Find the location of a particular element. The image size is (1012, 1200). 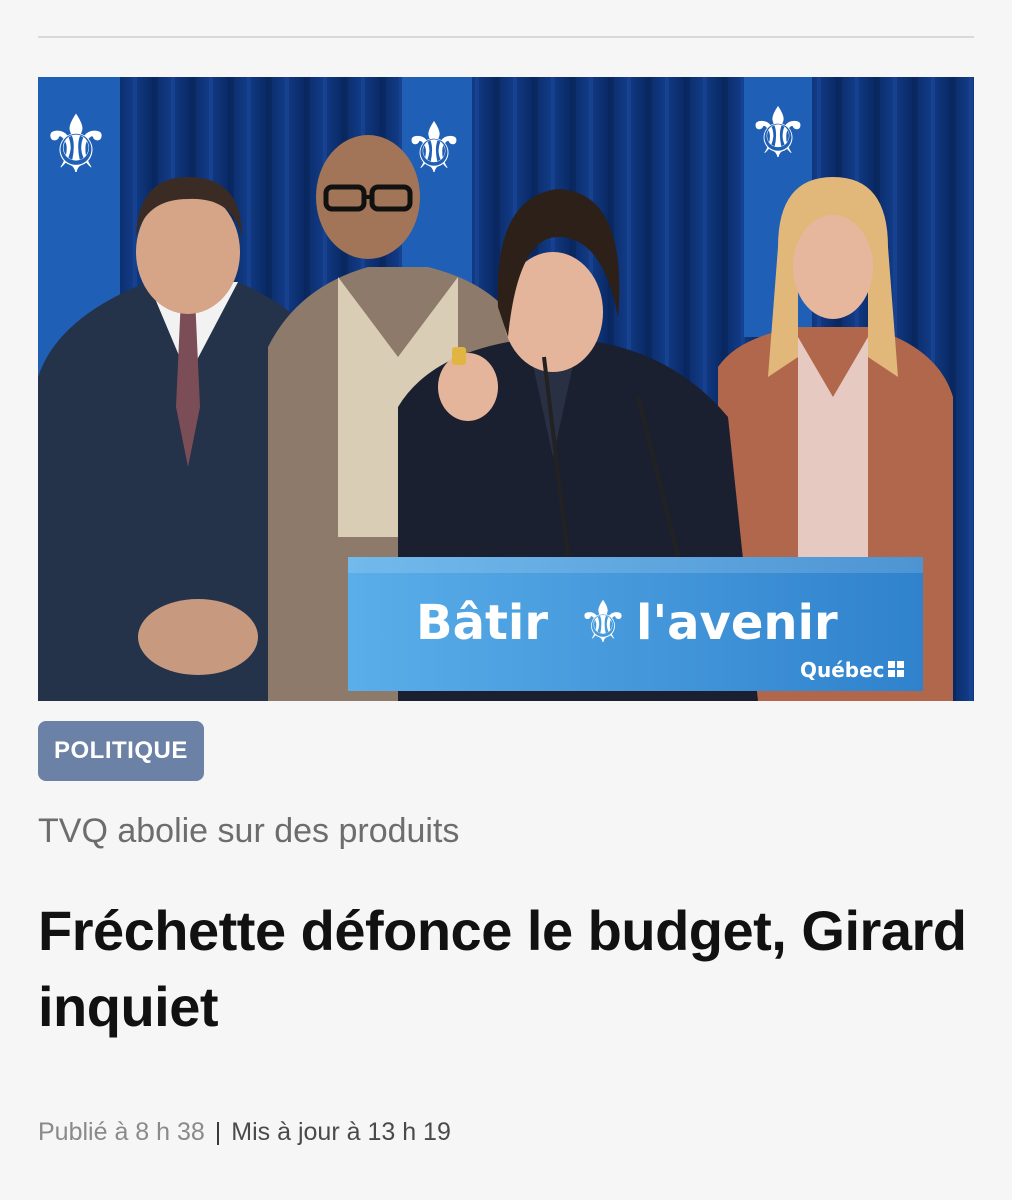

podium-sign: Bâtir ⚜ l'avenir Québec is located at coordinates (635, 624).